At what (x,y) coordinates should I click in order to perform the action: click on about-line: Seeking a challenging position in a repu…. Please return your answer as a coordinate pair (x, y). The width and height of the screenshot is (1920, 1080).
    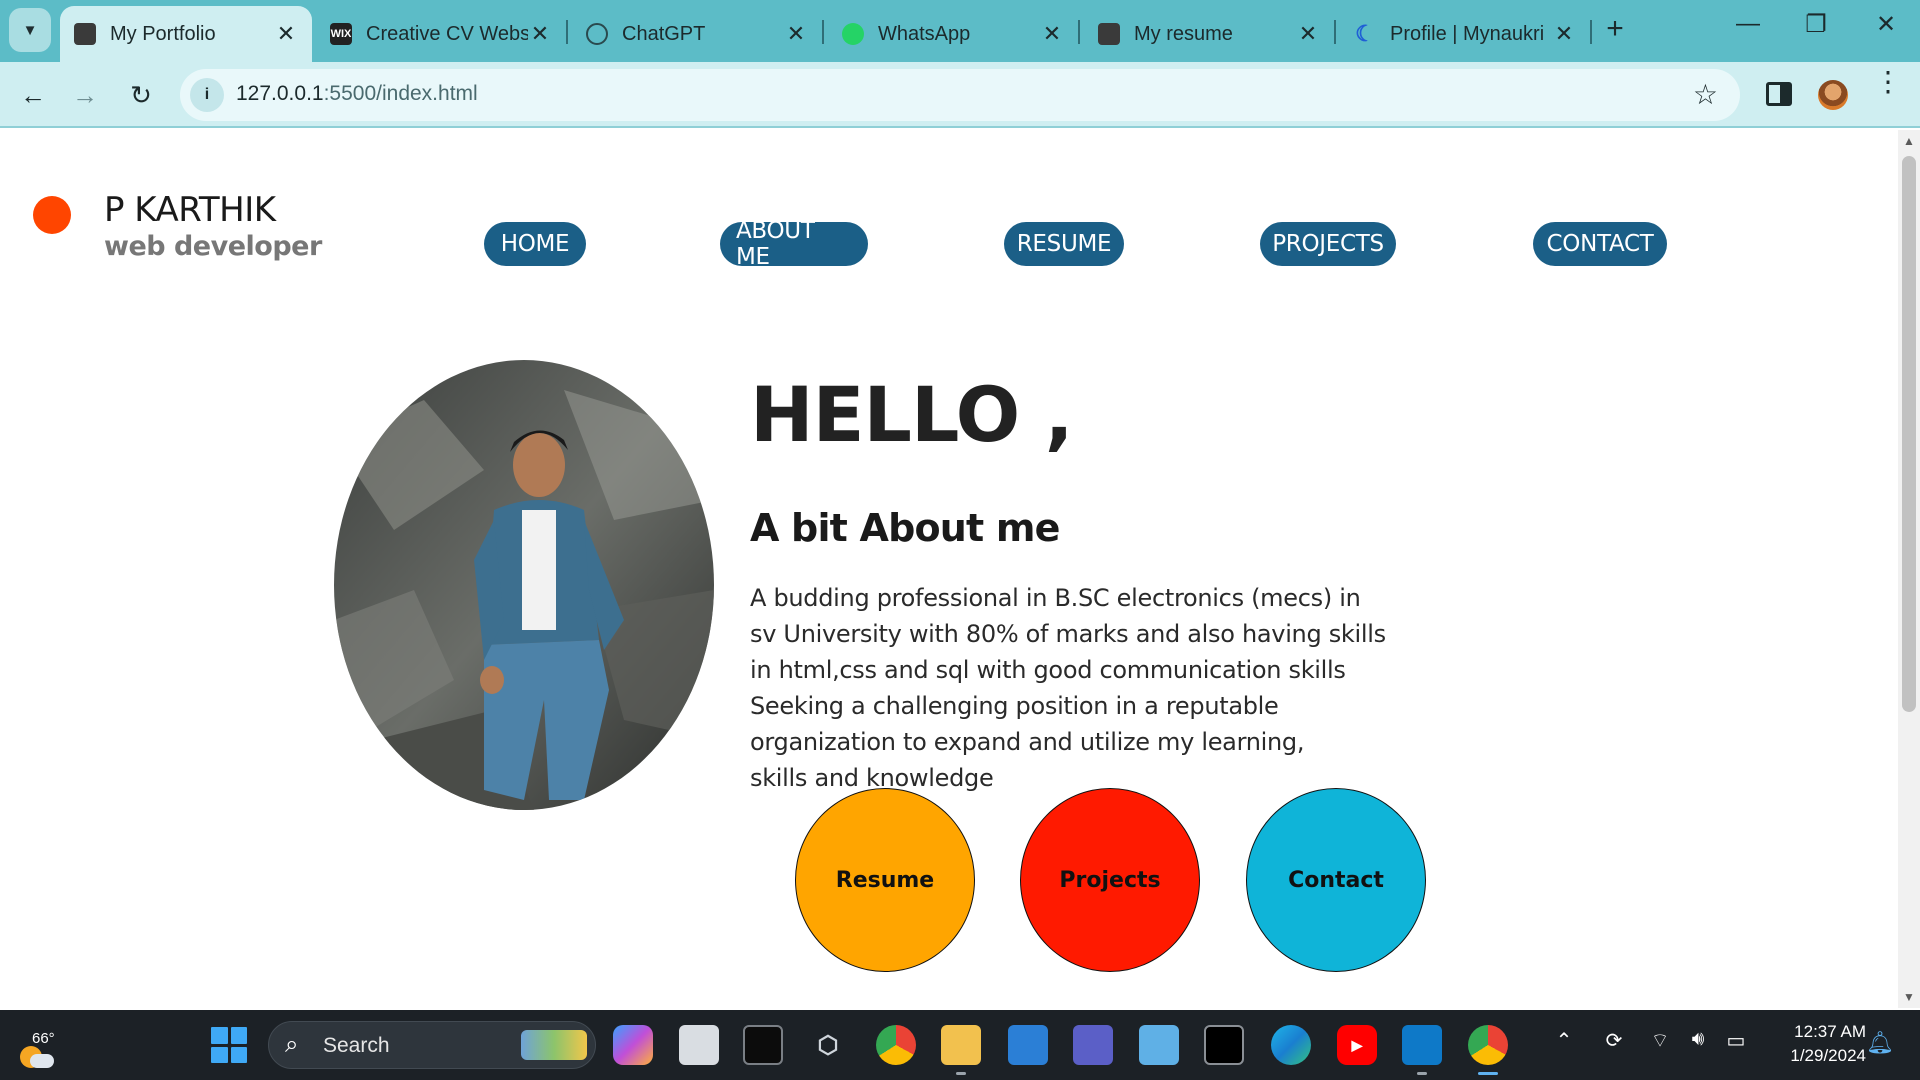
    Looking at the image, I should click on (1014, 706).